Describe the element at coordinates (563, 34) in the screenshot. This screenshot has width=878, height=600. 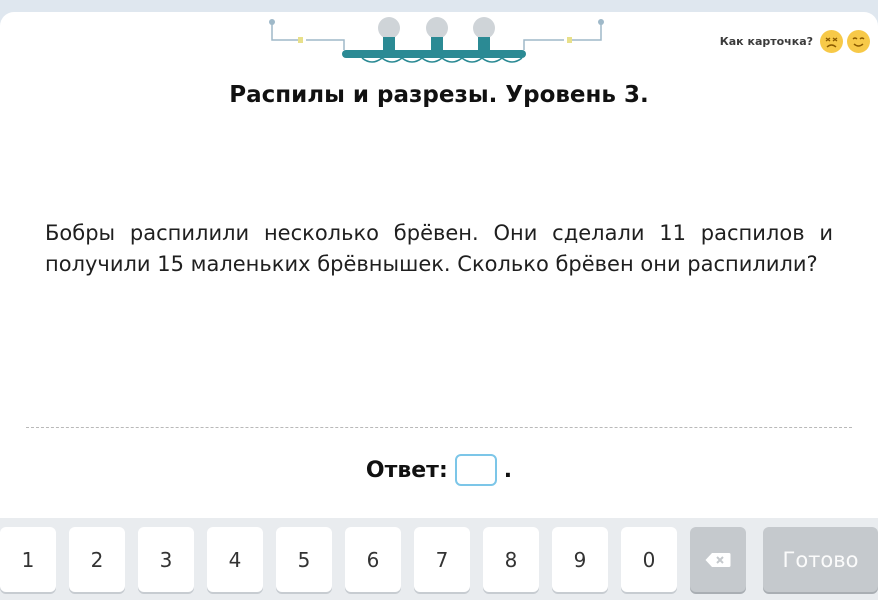
I see `right-wire` at that location.